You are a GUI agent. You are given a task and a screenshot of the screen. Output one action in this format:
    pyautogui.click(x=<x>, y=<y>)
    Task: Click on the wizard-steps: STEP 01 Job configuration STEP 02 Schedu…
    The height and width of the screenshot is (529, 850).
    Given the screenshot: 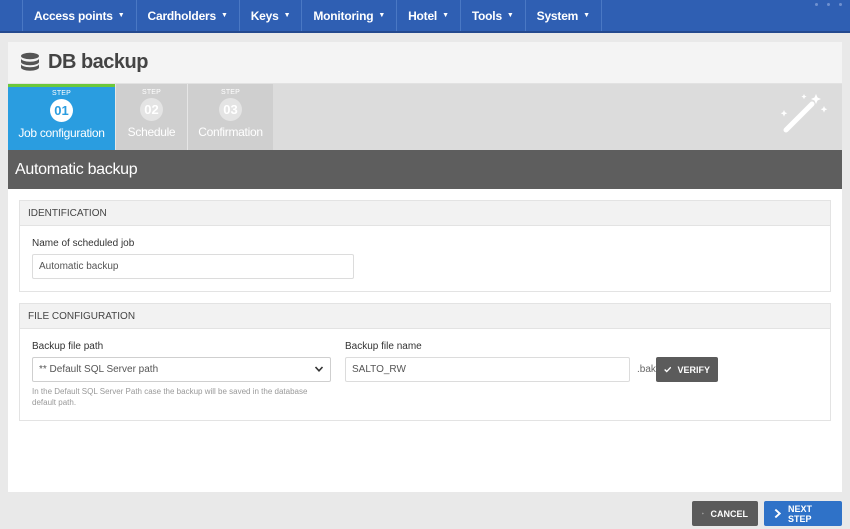 What is the action you would take?
    pyautogui.click(x=425, y=117)
    